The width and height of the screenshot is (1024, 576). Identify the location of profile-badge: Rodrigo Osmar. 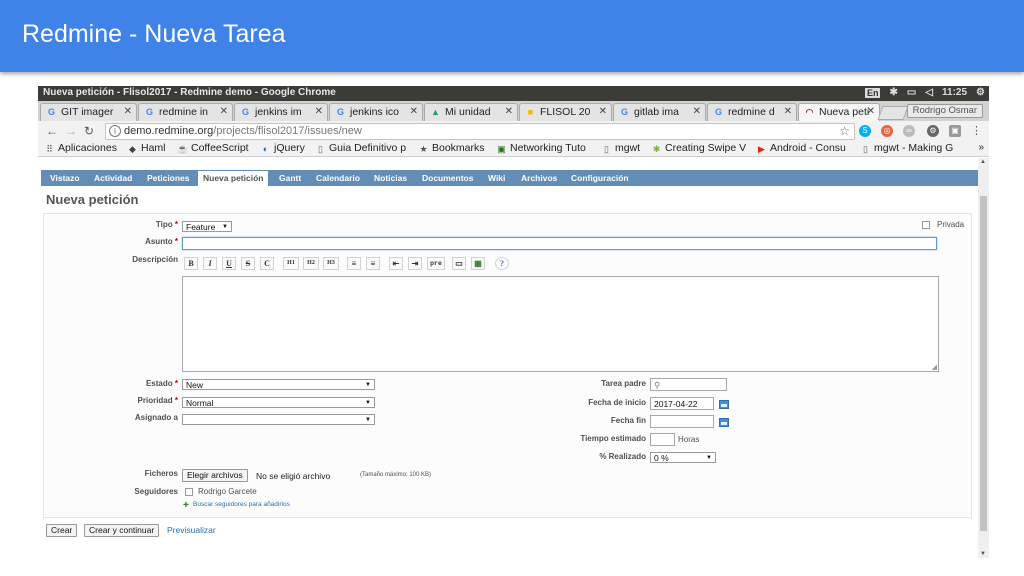
(944, 111).